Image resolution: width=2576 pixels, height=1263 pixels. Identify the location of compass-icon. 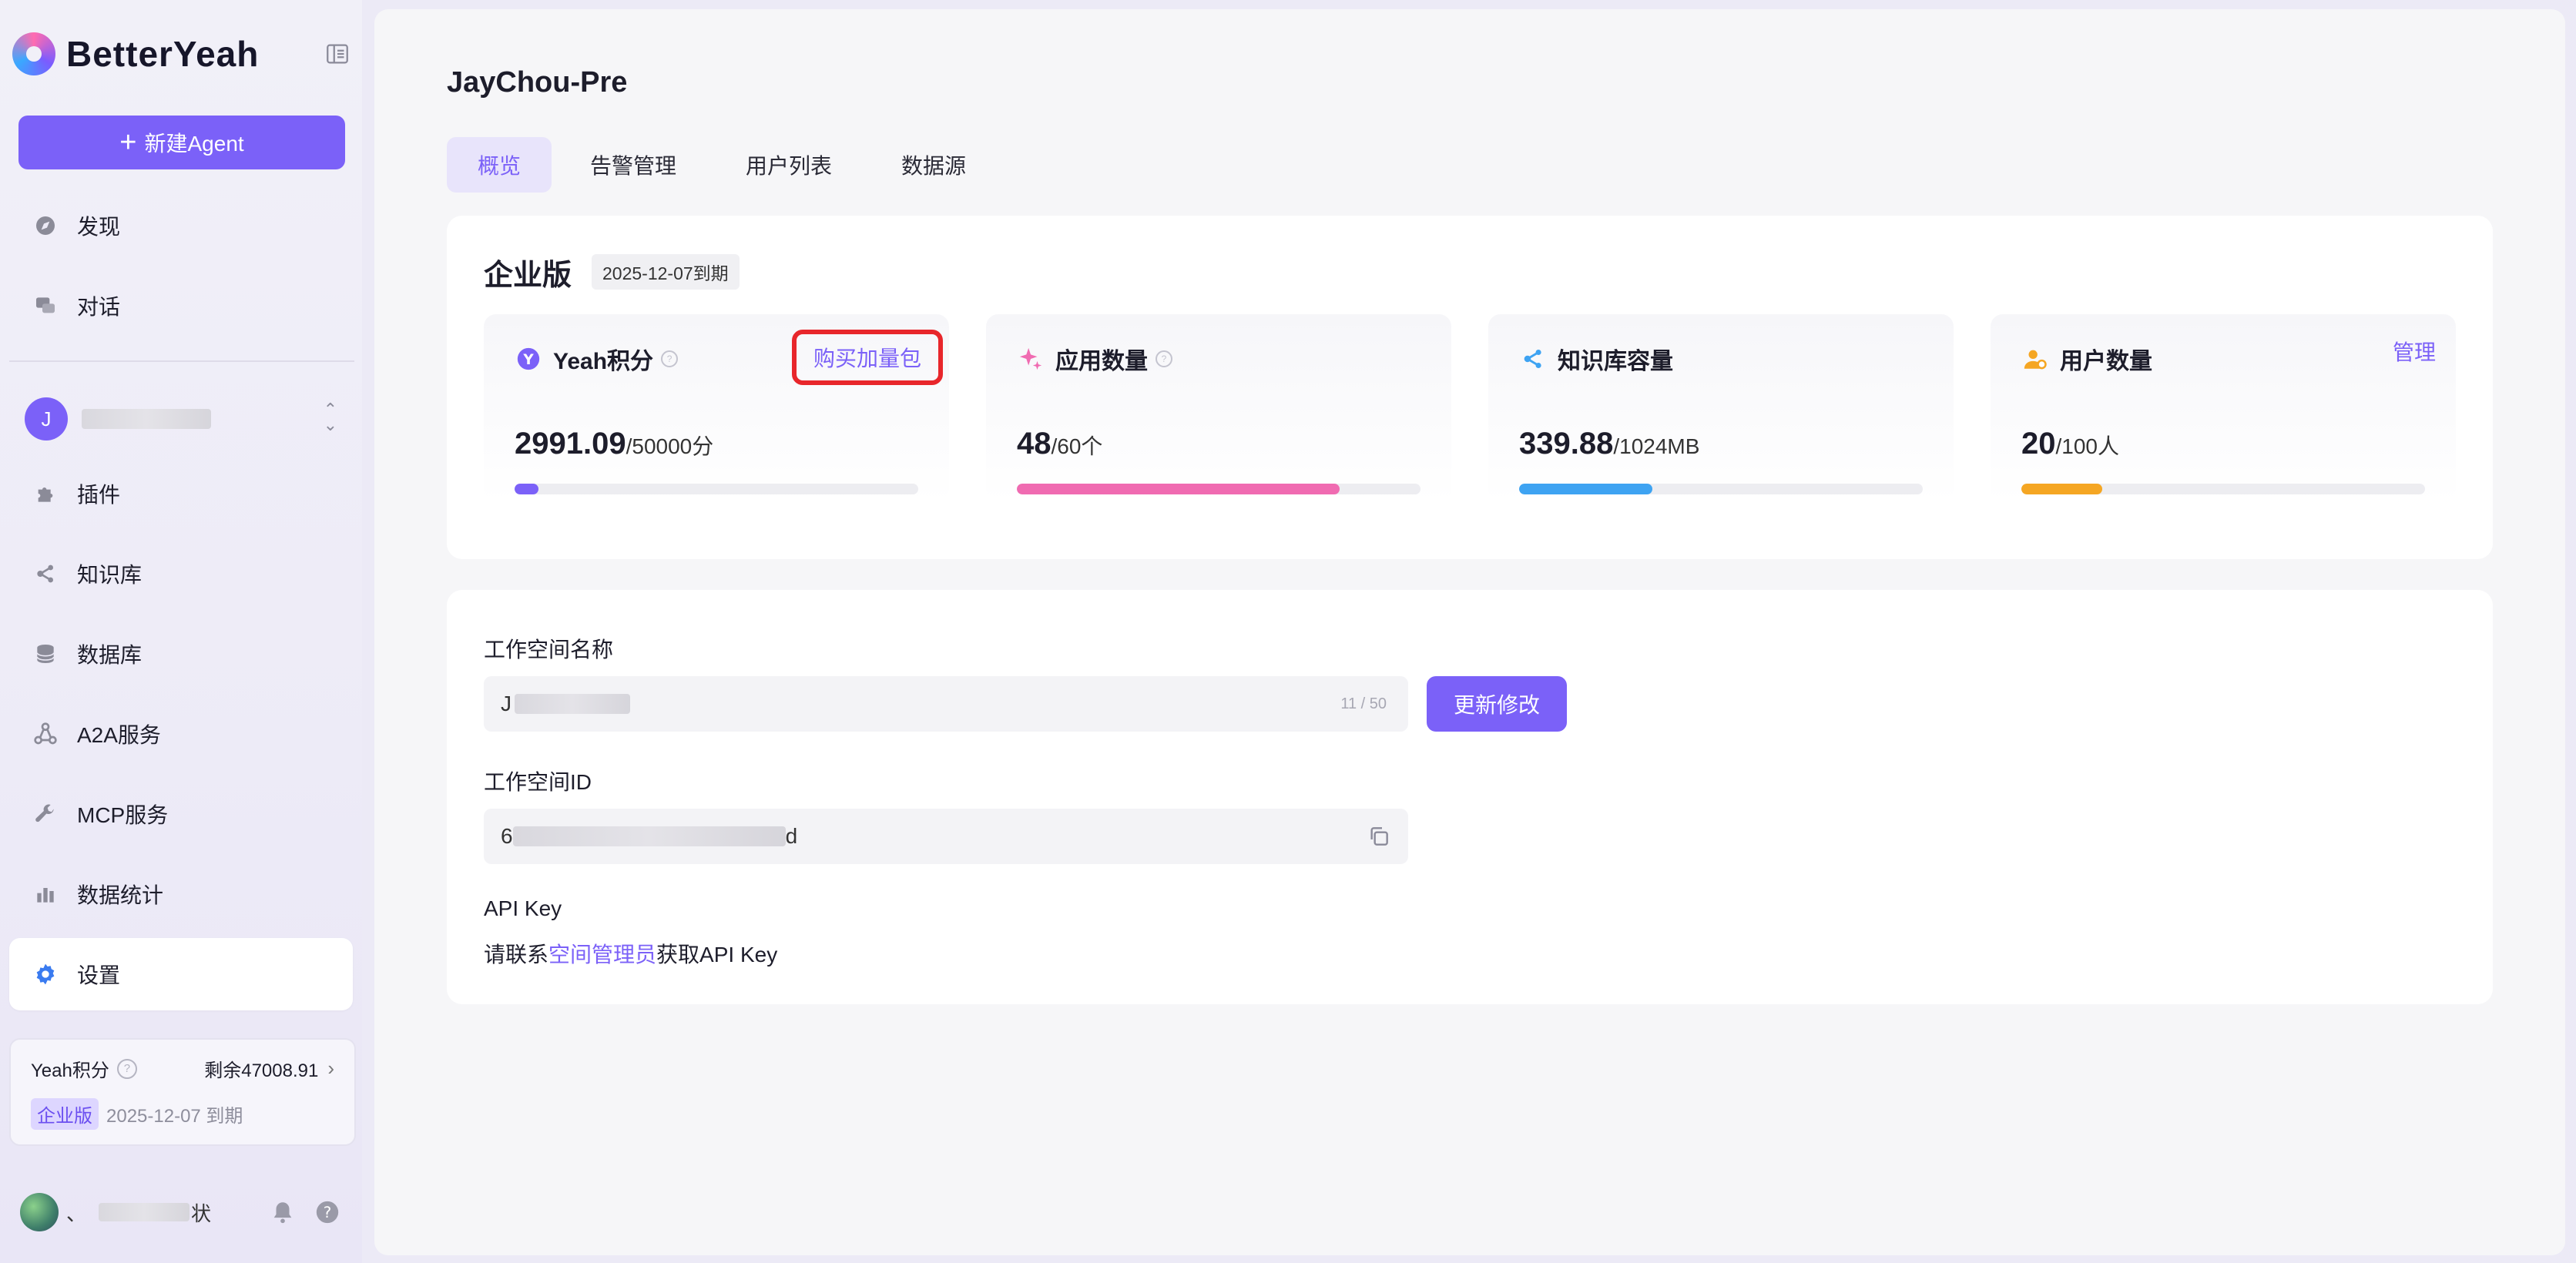
(45, 226).